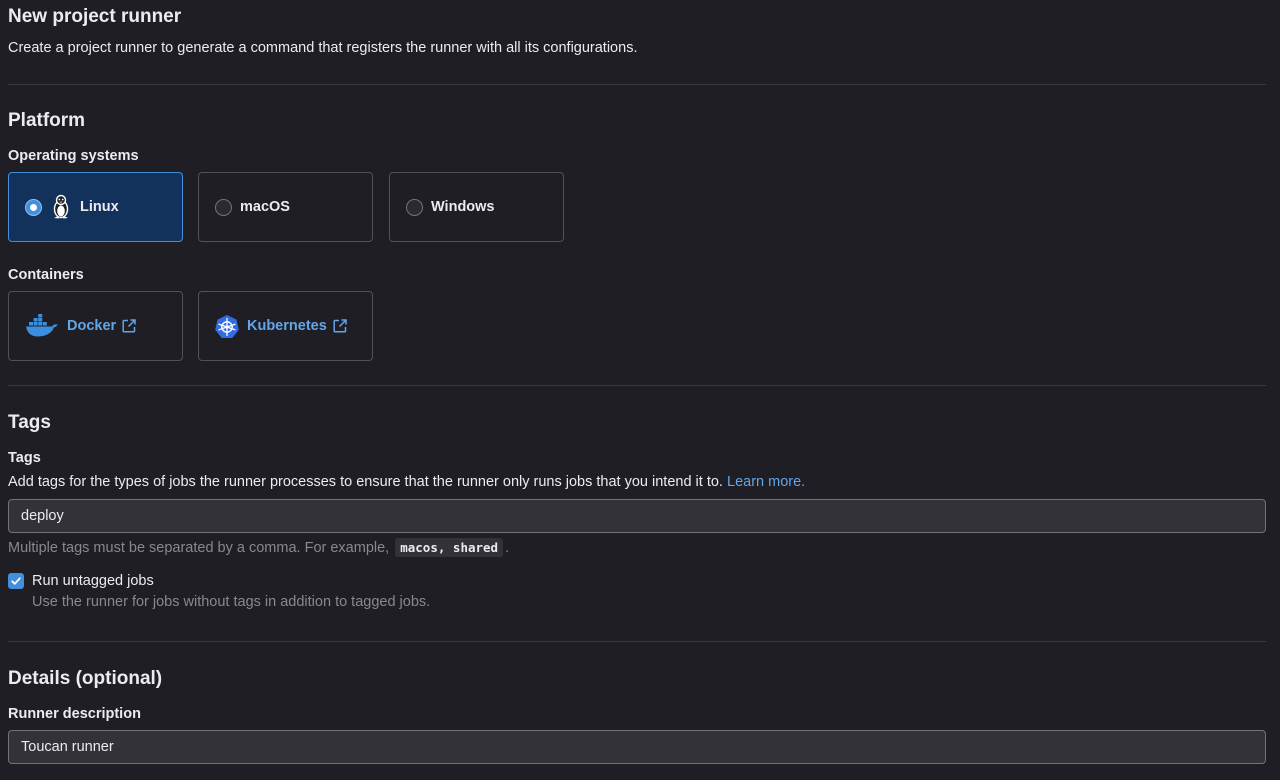 The height and width of the screenshot is (780, 1280). Describe the element at coordinates (93, 581) in the screenshot. I see `run-untagged-label: Run untagged jobs` at that location.